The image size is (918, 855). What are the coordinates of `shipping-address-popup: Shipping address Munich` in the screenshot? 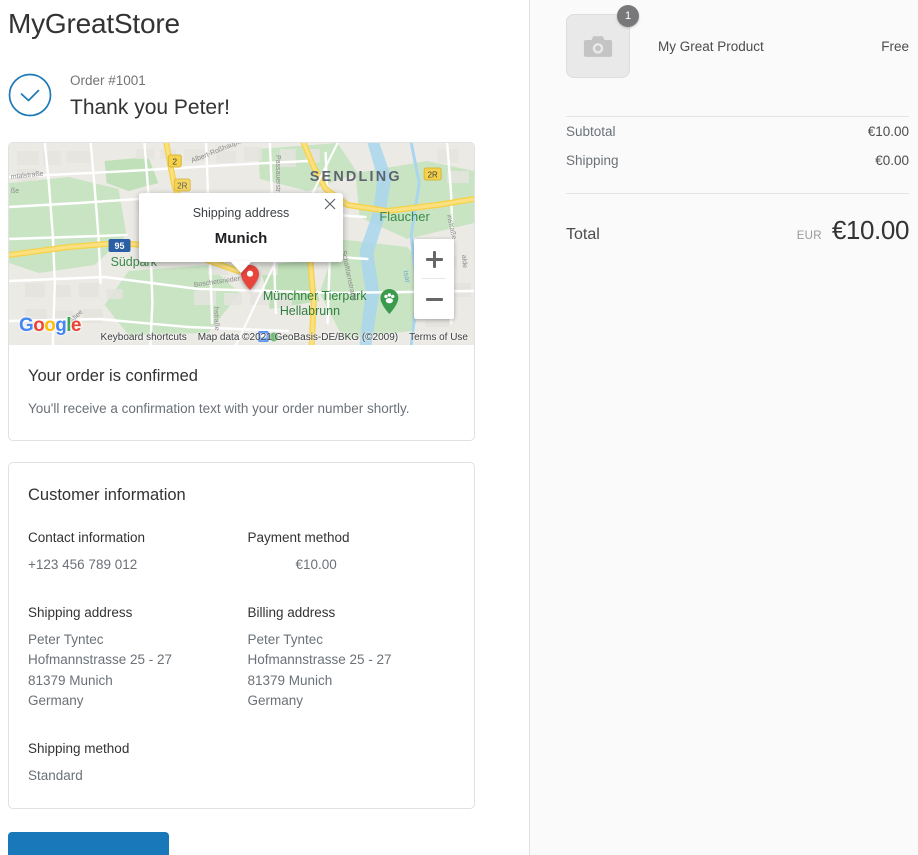 It's located at (241, 227).